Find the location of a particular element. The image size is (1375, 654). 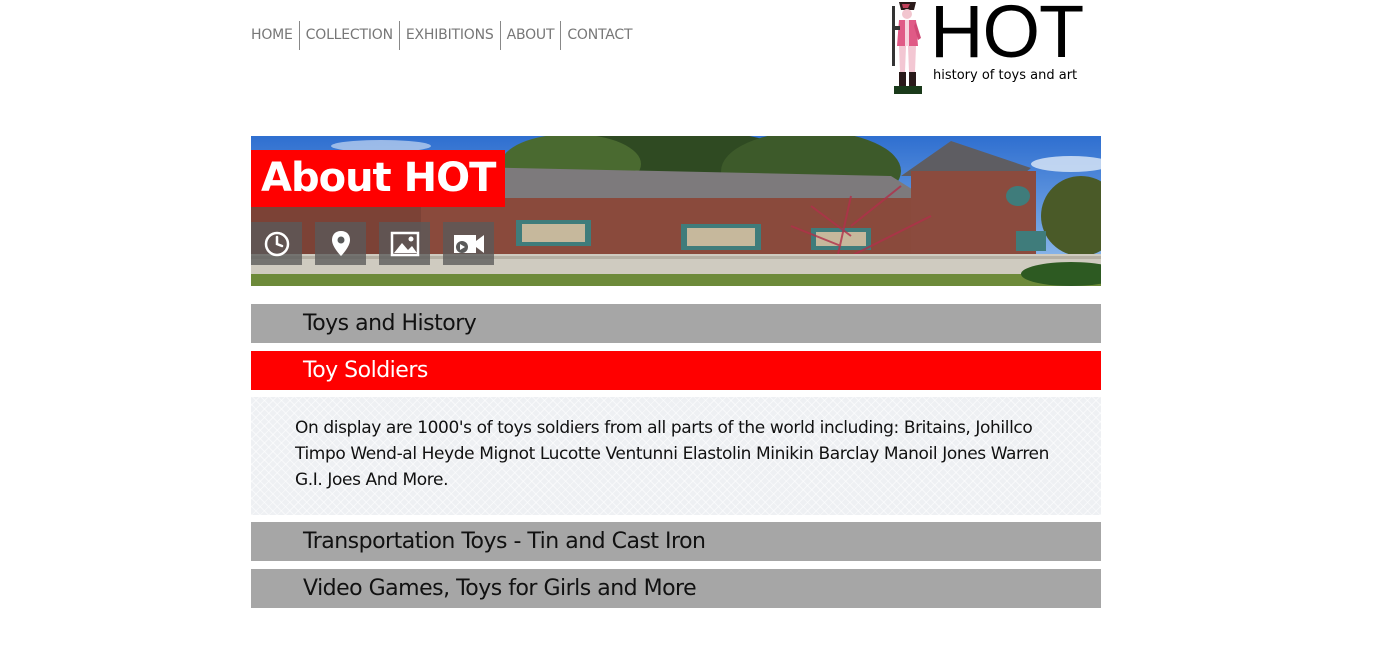

location-button is located at coordinates (340, 243).